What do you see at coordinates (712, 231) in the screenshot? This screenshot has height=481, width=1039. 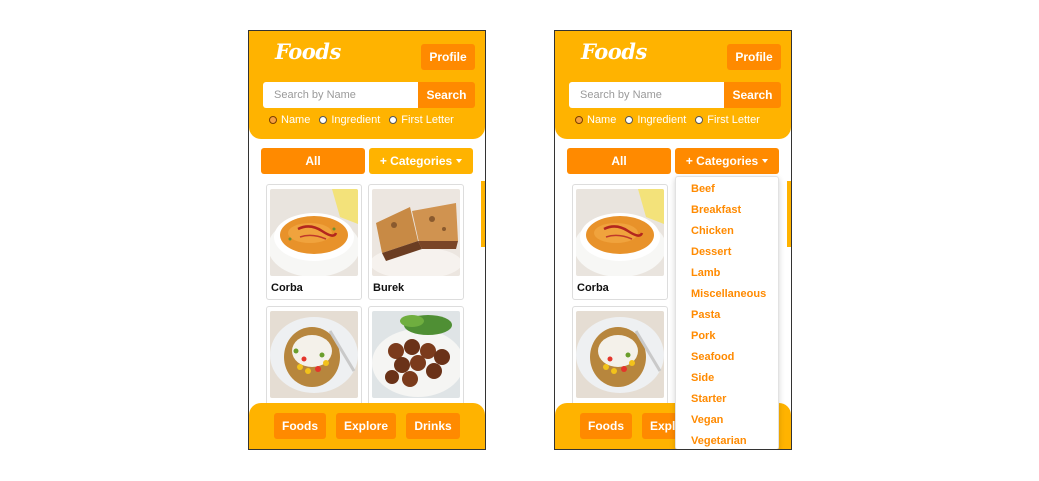 I see `dropdown-item-chicken: Chicken` at bounding box center [712, 231].